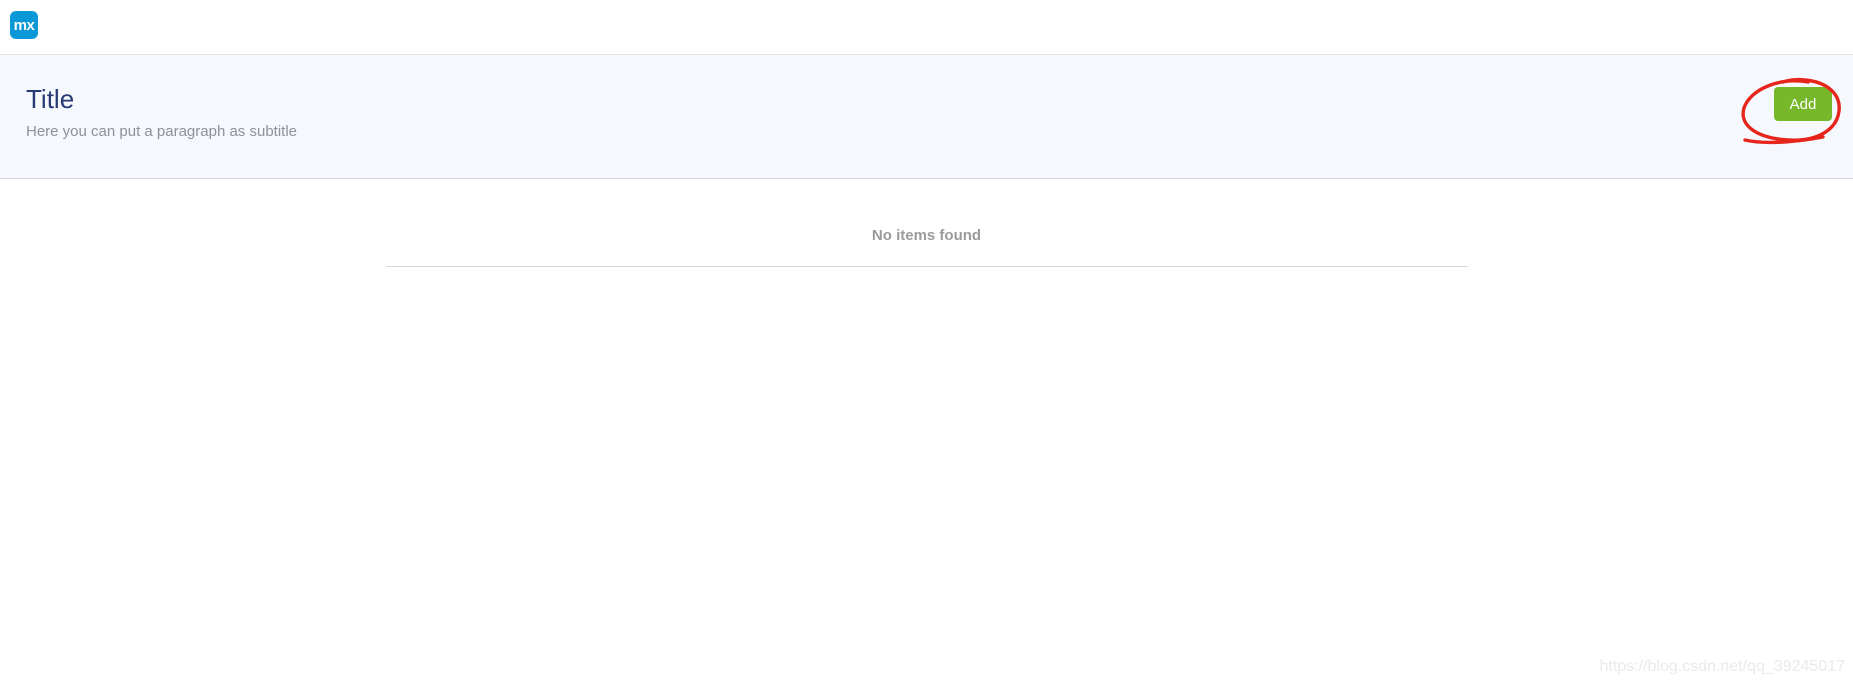 This screenshot has width=1853, height=686. What do you see at coordinates (926, 27) in the screenshot?
I see `top-navbar: mx` at bounding box center [926, 27].